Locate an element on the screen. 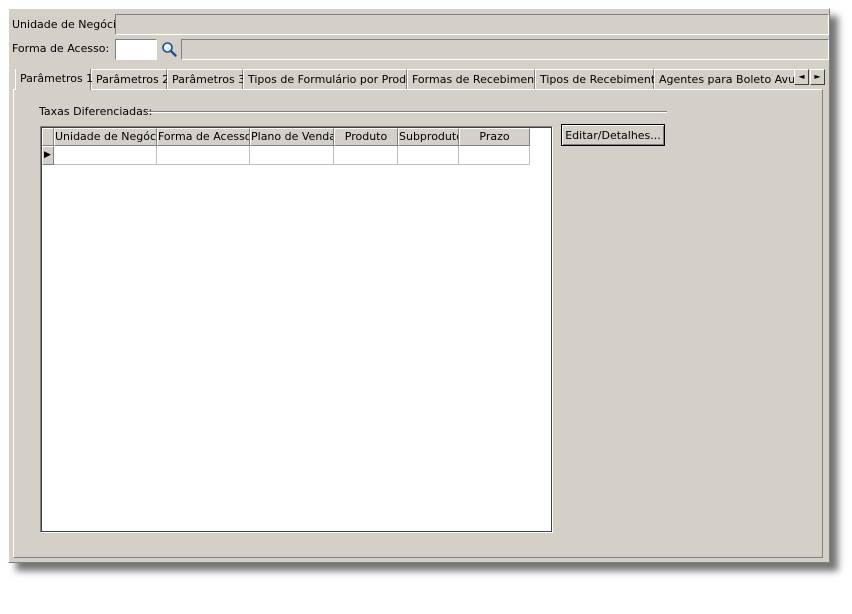 The image size is (852, 614). column-header-produto: Produto is located at coordinates (366, 137).